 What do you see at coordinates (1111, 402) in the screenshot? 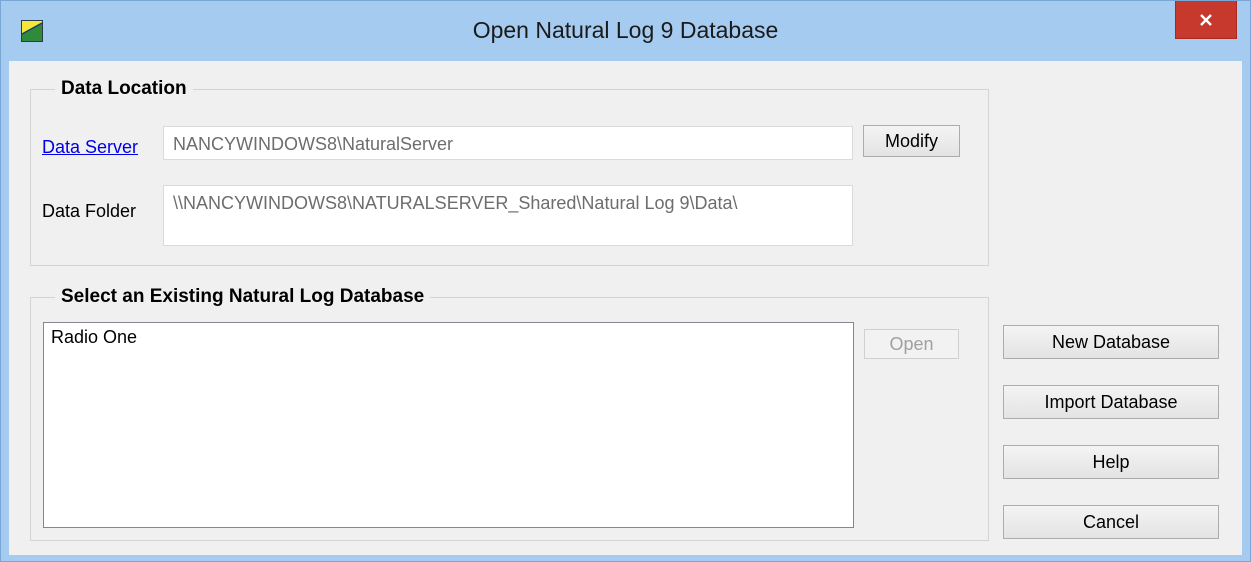
I see `import-database-button: Import Database` at bounding box center [1111, 402].